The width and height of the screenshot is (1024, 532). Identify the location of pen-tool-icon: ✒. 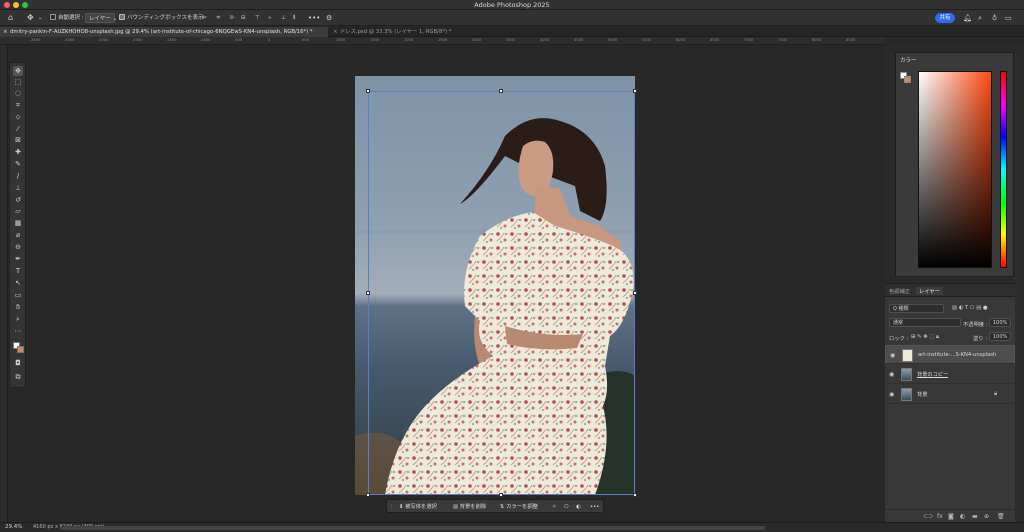
(18, 259).